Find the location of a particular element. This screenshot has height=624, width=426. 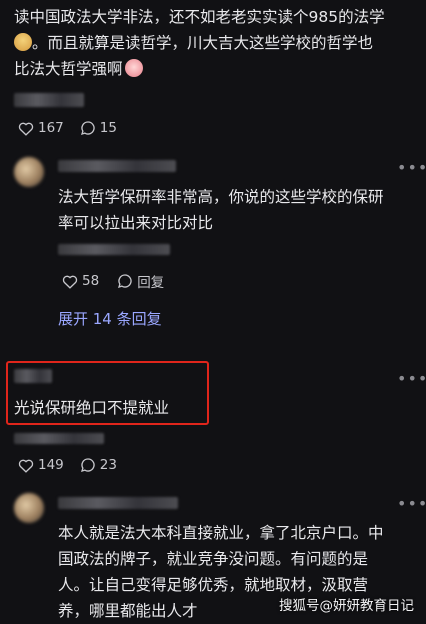

comment-2-text: 光说保研绝口不提就业 is located at coordinates (92, 408).